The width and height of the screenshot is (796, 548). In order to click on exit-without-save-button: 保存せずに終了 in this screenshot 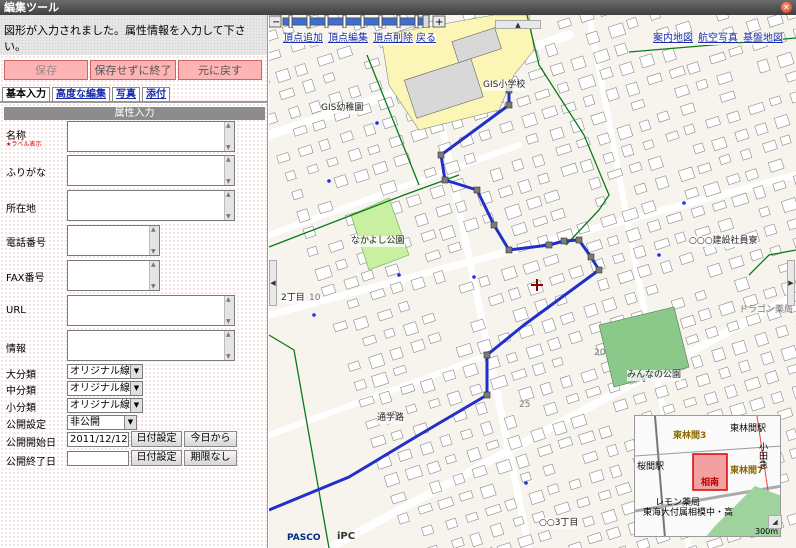, I will do `click(133, 70)`.